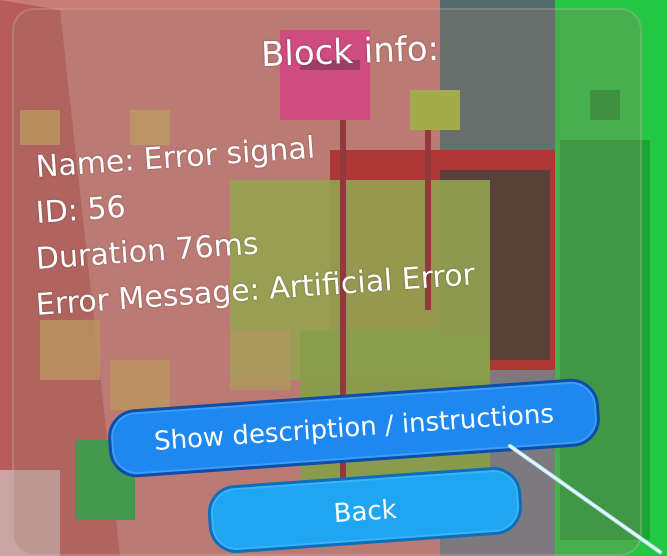 The width and height of the screenshot is (667, 556). Describe the element at coordinates (80, 210) in the screenshot. I see `block-id-text: ID: 56` at that location.